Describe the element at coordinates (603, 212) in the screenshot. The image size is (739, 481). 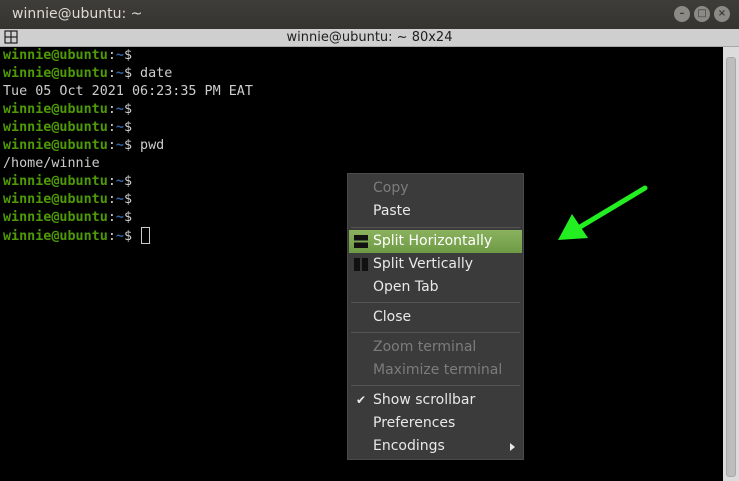
I see `annotation-arrow-icon` at that location.